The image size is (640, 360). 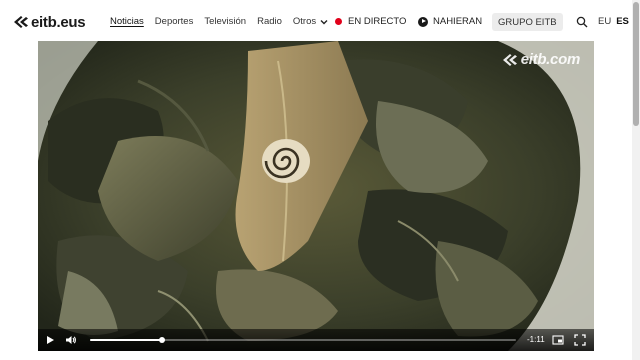 What do you see at coordinates (509, 59) in the screenshot?
I see `eitb-watermark-icon` at bounding box center [509, 59].